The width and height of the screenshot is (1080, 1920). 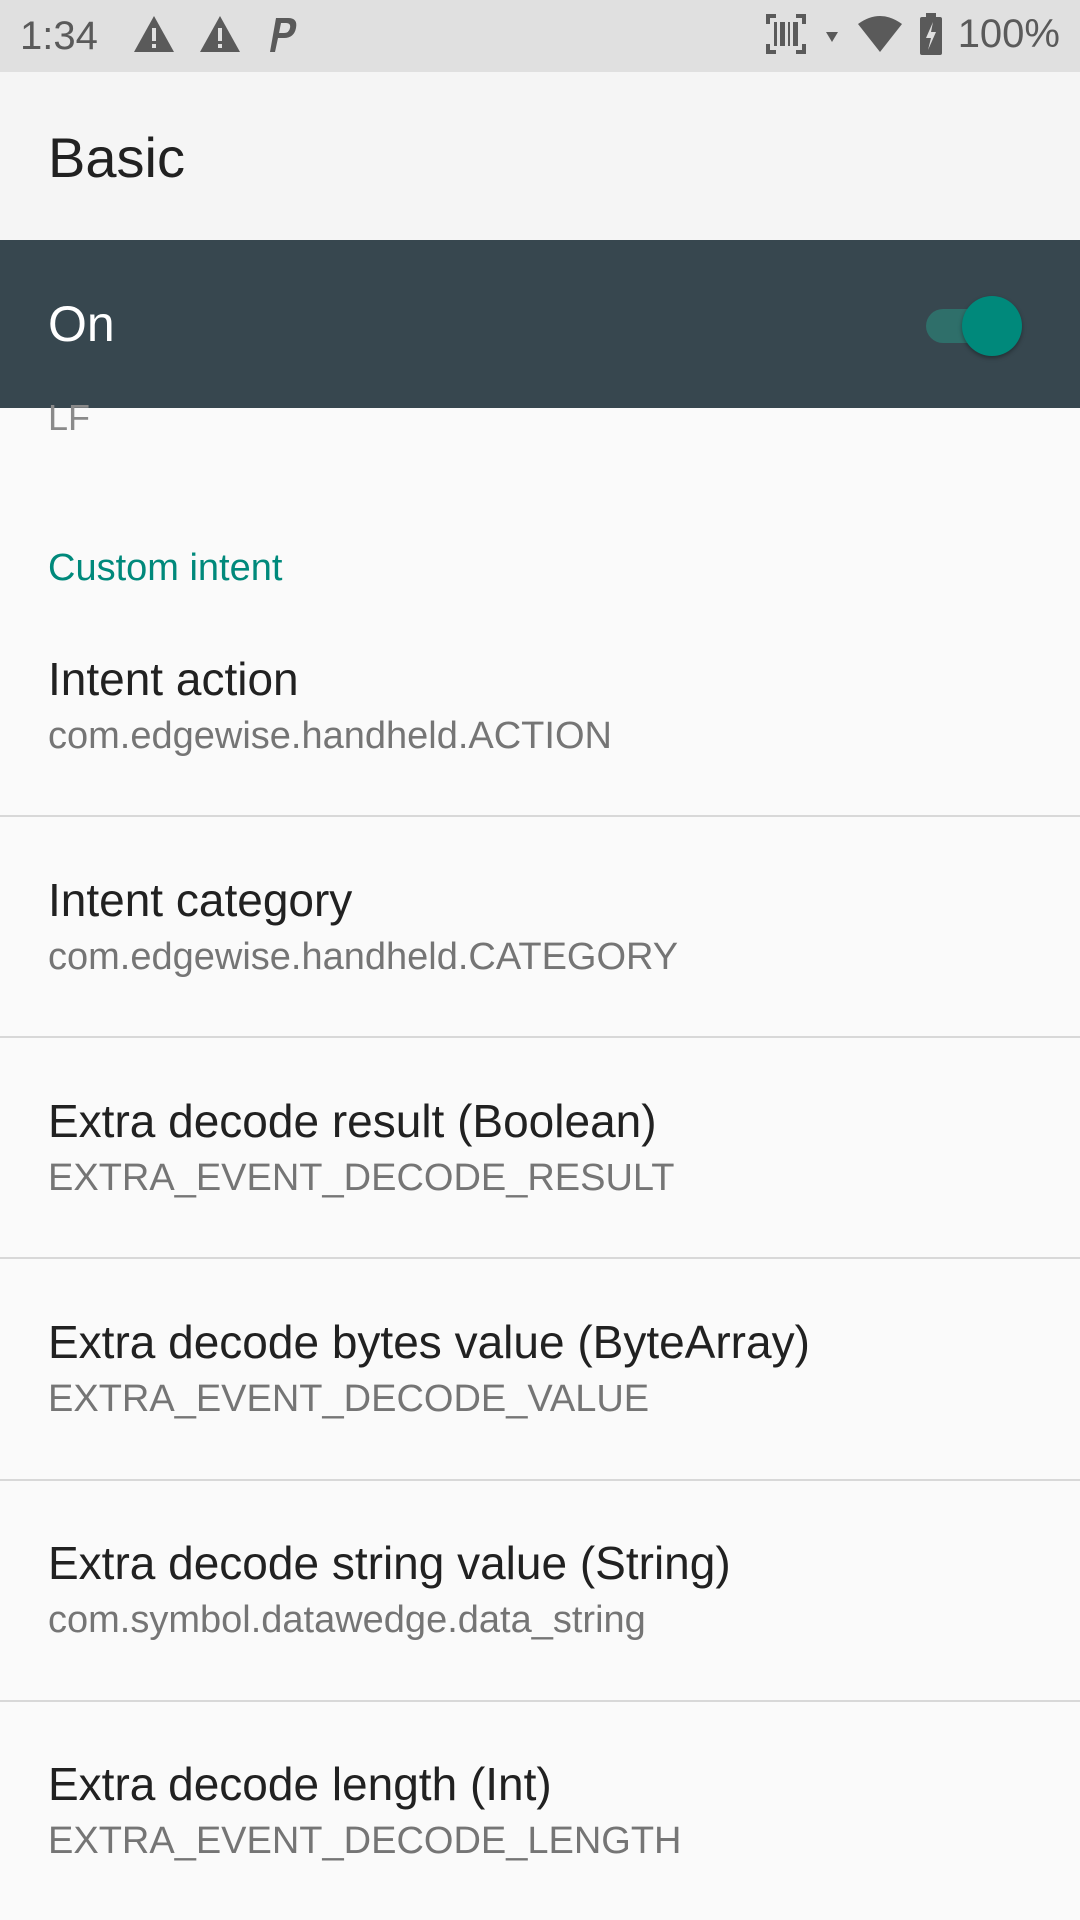 What do you see at coordinates (116, 157) in the screenshot?
I see `page-title: Basic` at bounding box center [116, 157].